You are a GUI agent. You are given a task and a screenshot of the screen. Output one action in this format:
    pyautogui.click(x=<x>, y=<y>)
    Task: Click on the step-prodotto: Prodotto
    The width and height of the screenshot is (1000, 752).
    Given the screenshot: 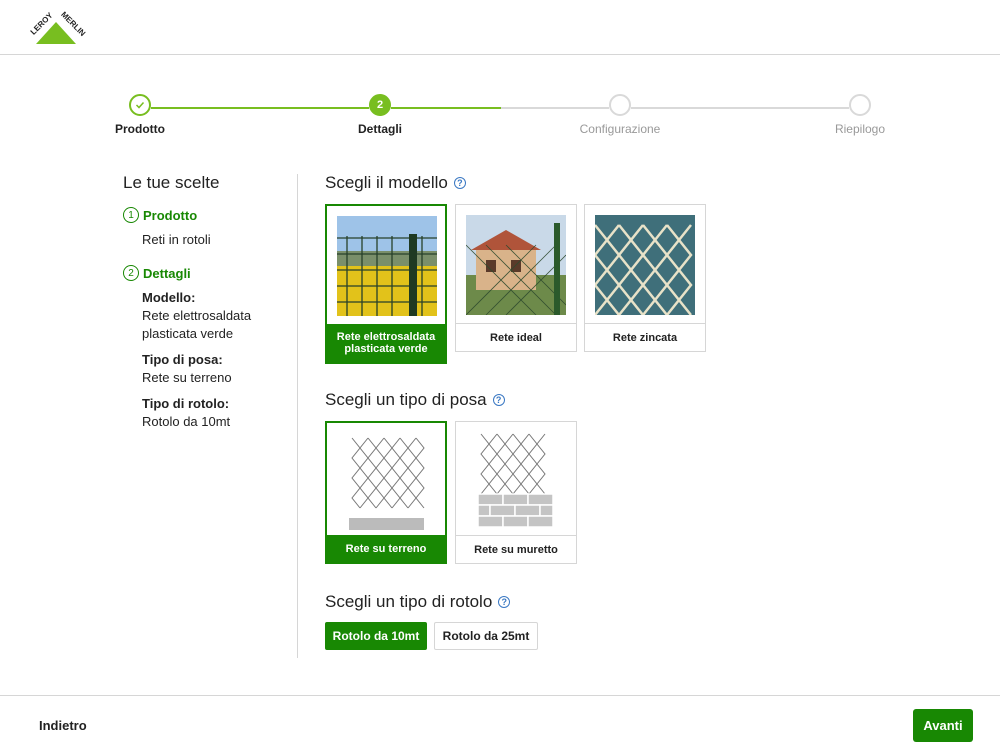 What is the action you would take?
    pyautogui.click(x=140, y=115)
    